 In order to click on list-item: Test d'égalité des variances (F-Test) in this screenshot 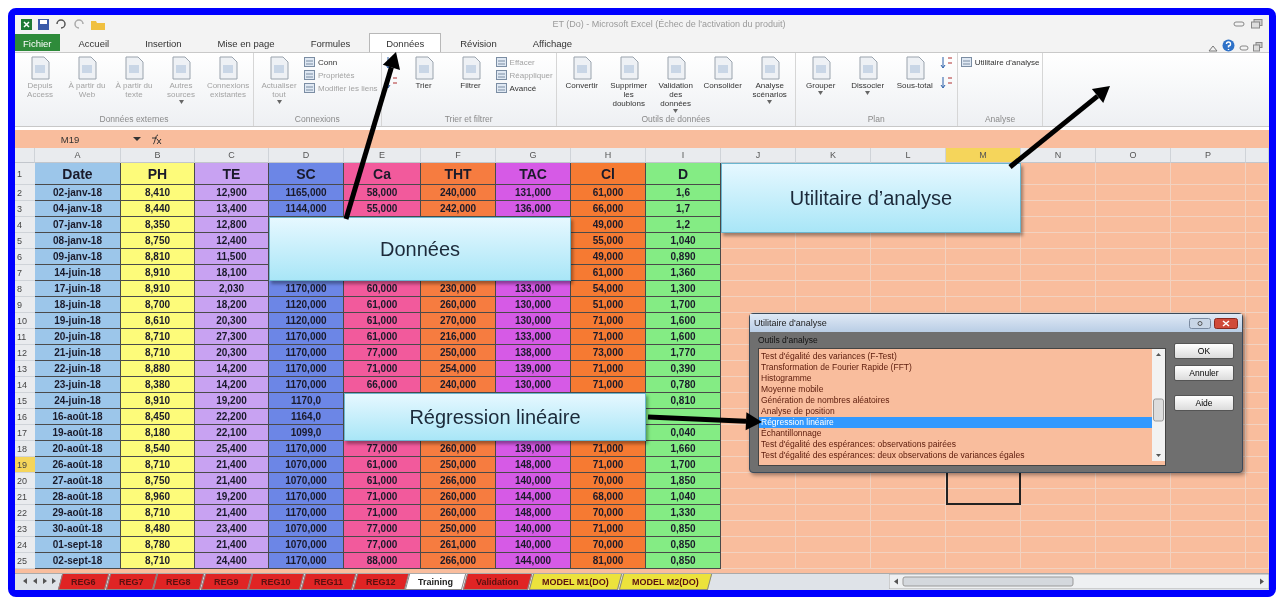, I will do `click(955, 356)`.